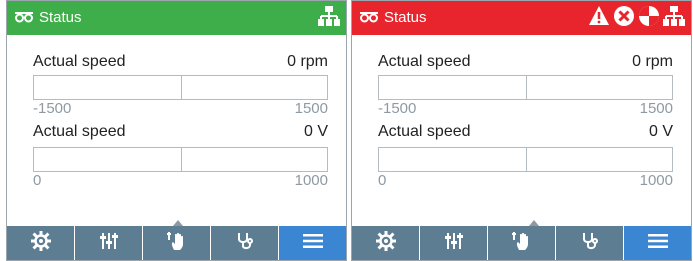 This screenshot has height=261, width=693. I want to click on maintenance-icon, so click(649, 18).